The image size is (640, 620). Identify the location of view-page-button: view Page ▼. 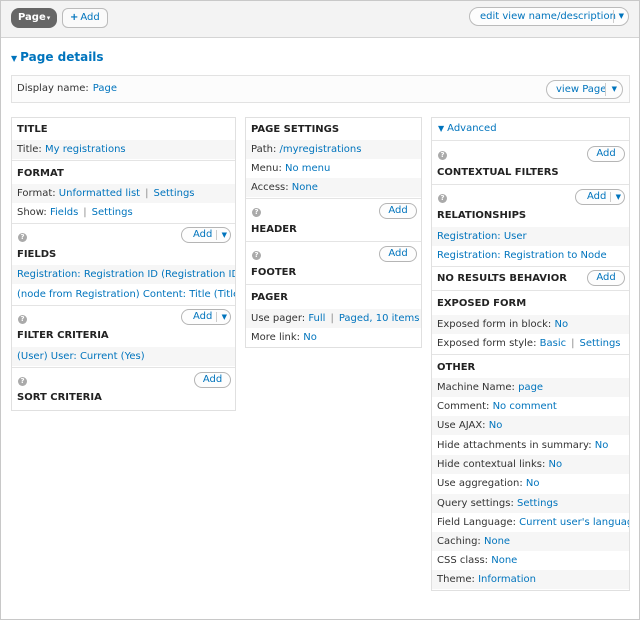
(584, 89).